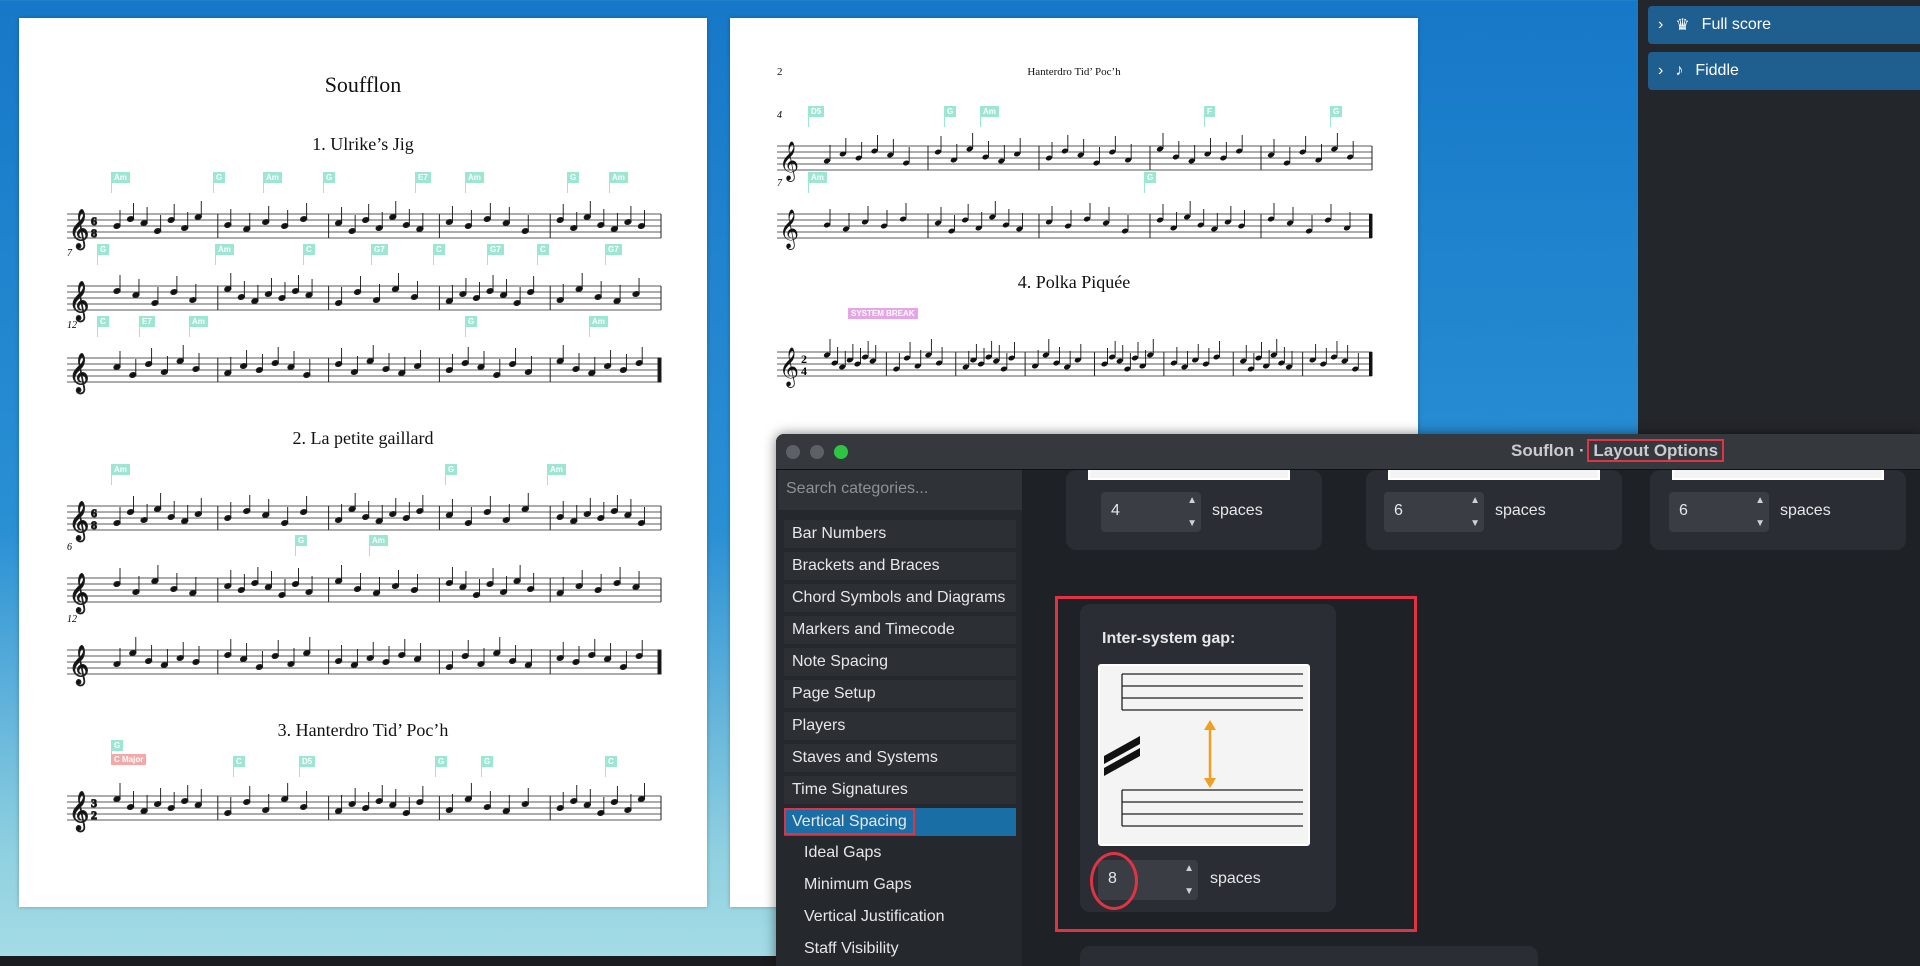 Image resolution: width=1920 pixels, height=966 pixels. Describe the element at coordinates (1784, 25) in the screenshot. I see `layout-item-full-score: › ♛ Full score` at that location.